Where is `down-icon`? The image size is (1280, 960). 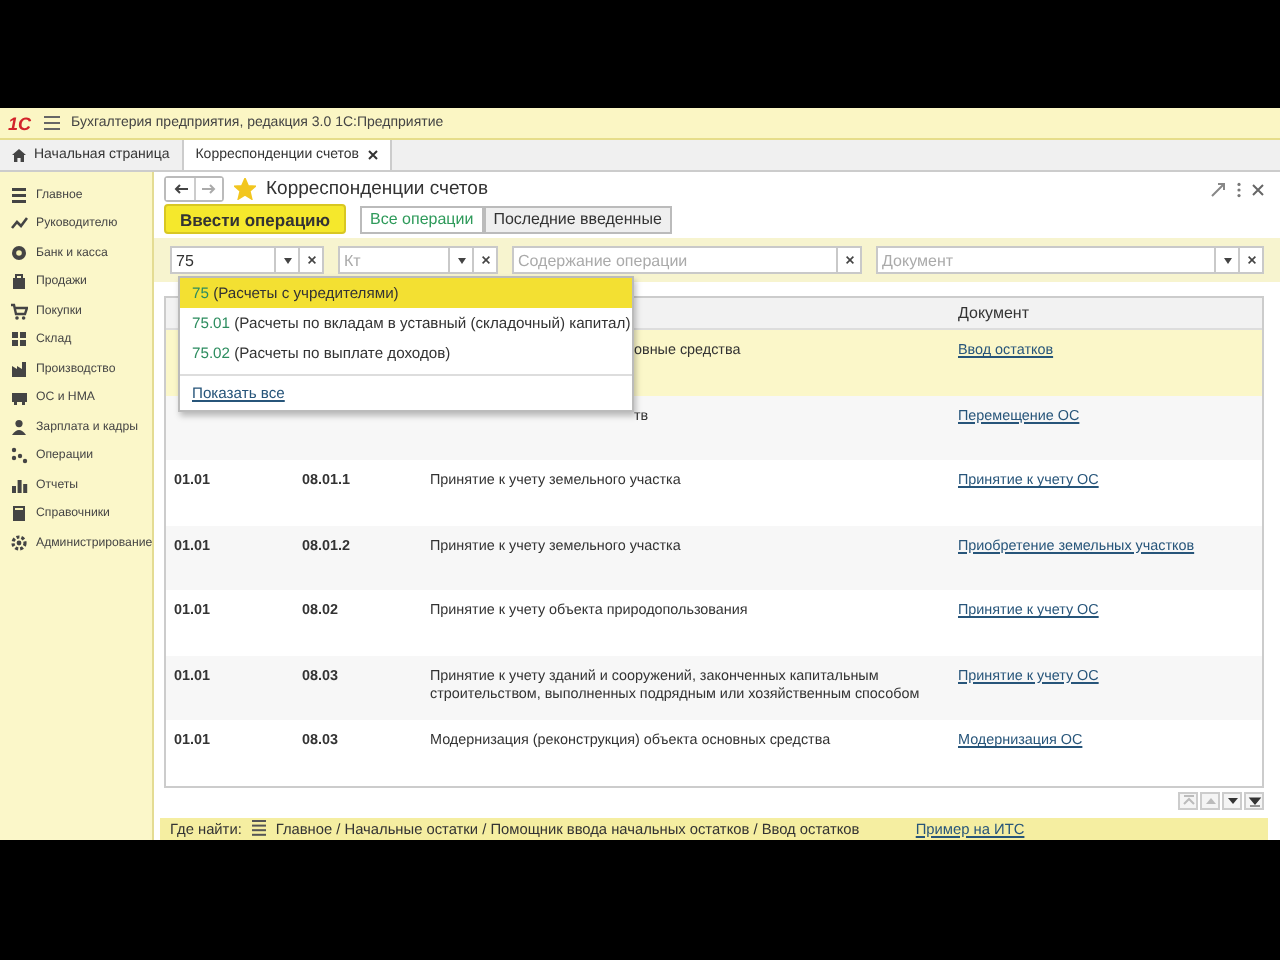 down-icon is located at coordinates (1232, 800).